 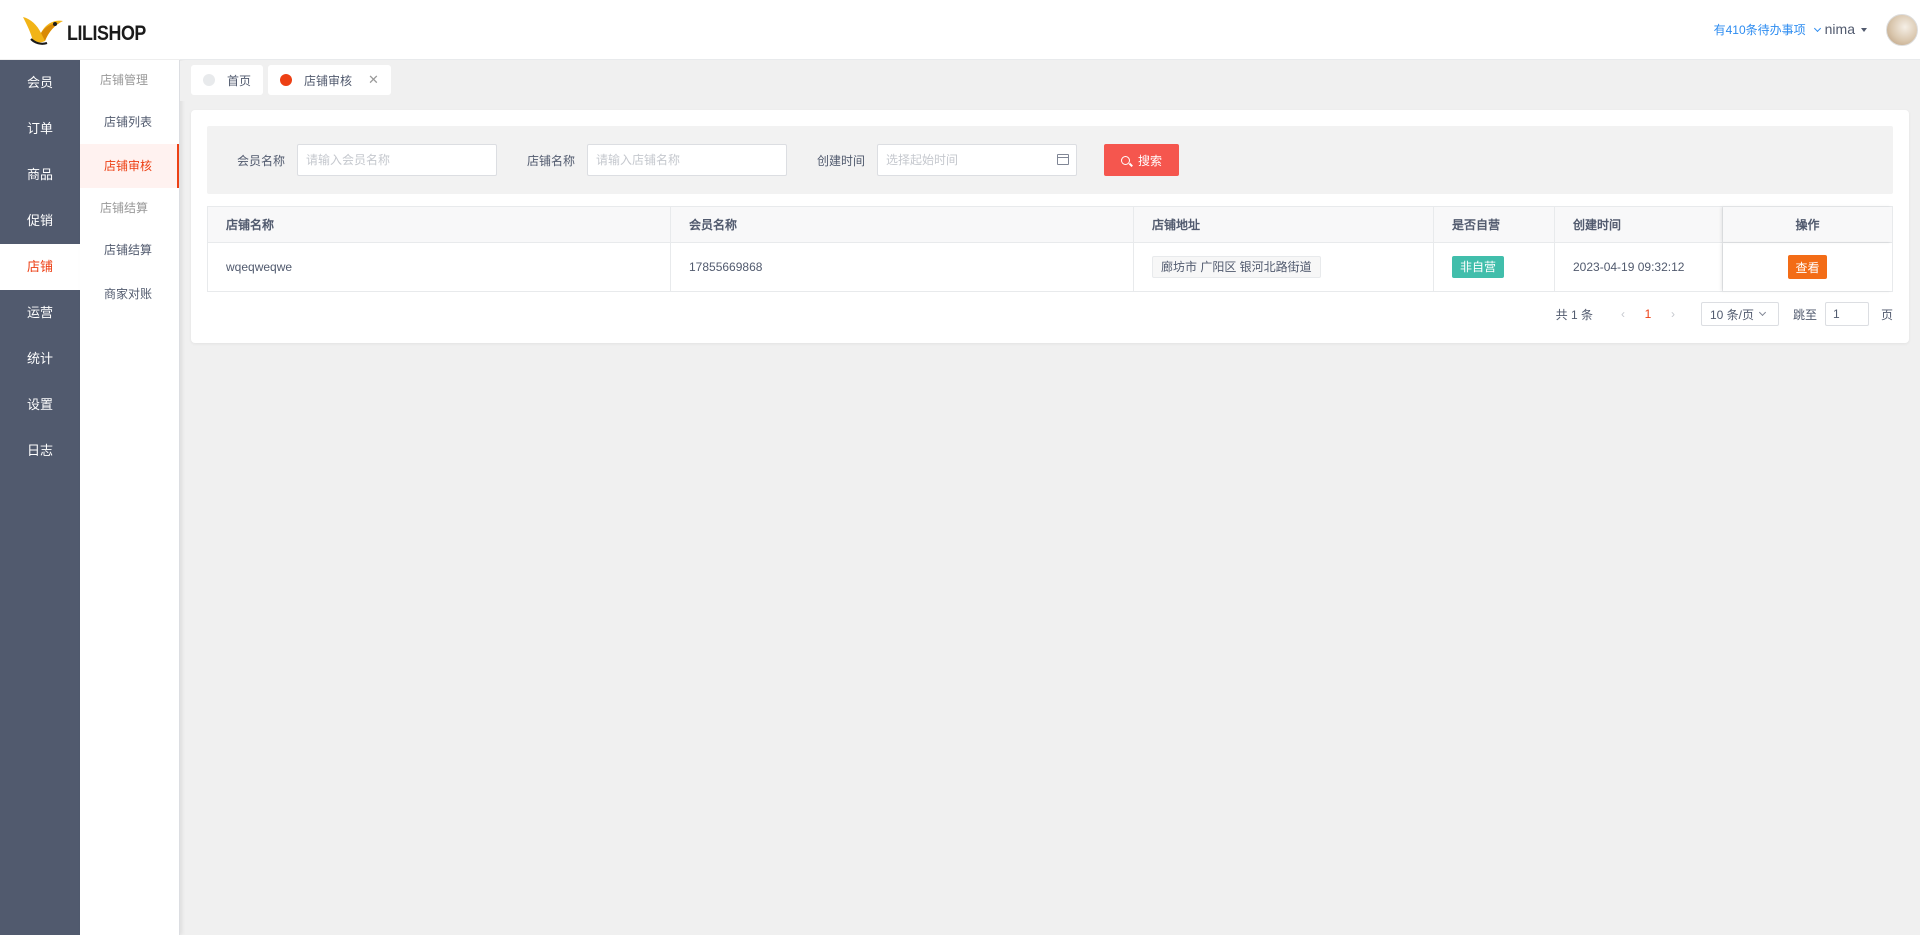 I want to click on column-header-member-name: 会员名称, so click(x=902, y=224).